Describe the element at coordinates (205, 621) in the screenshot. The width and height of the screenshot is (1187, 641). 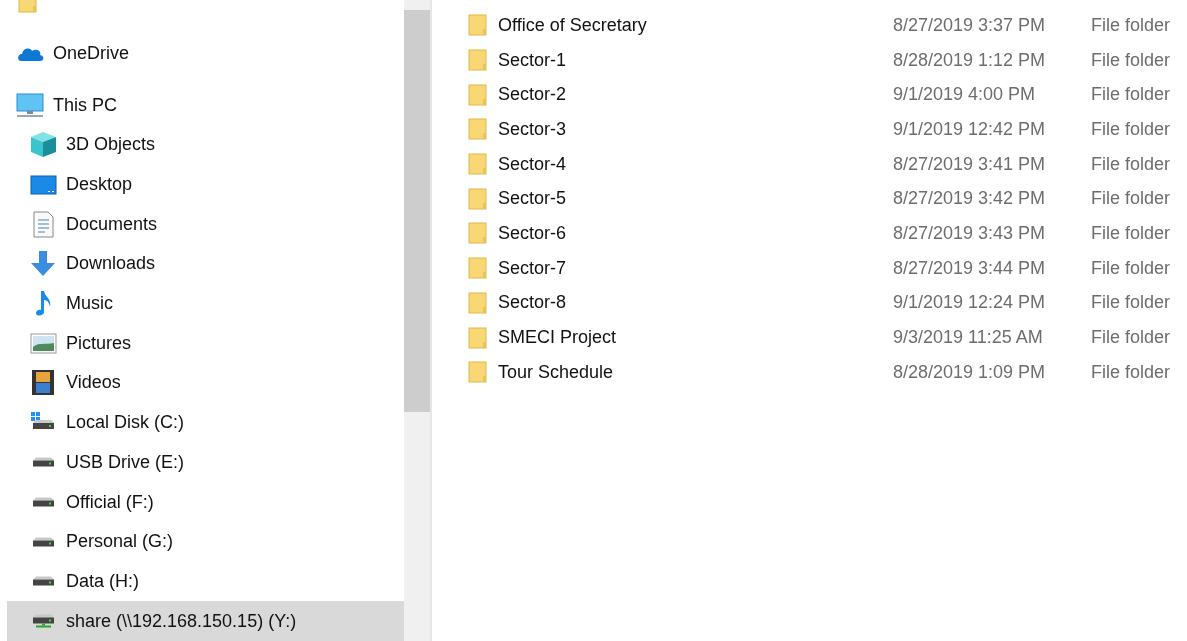
I see `nav-item: share (\\192.168.150.15) (Y:)` at that location.